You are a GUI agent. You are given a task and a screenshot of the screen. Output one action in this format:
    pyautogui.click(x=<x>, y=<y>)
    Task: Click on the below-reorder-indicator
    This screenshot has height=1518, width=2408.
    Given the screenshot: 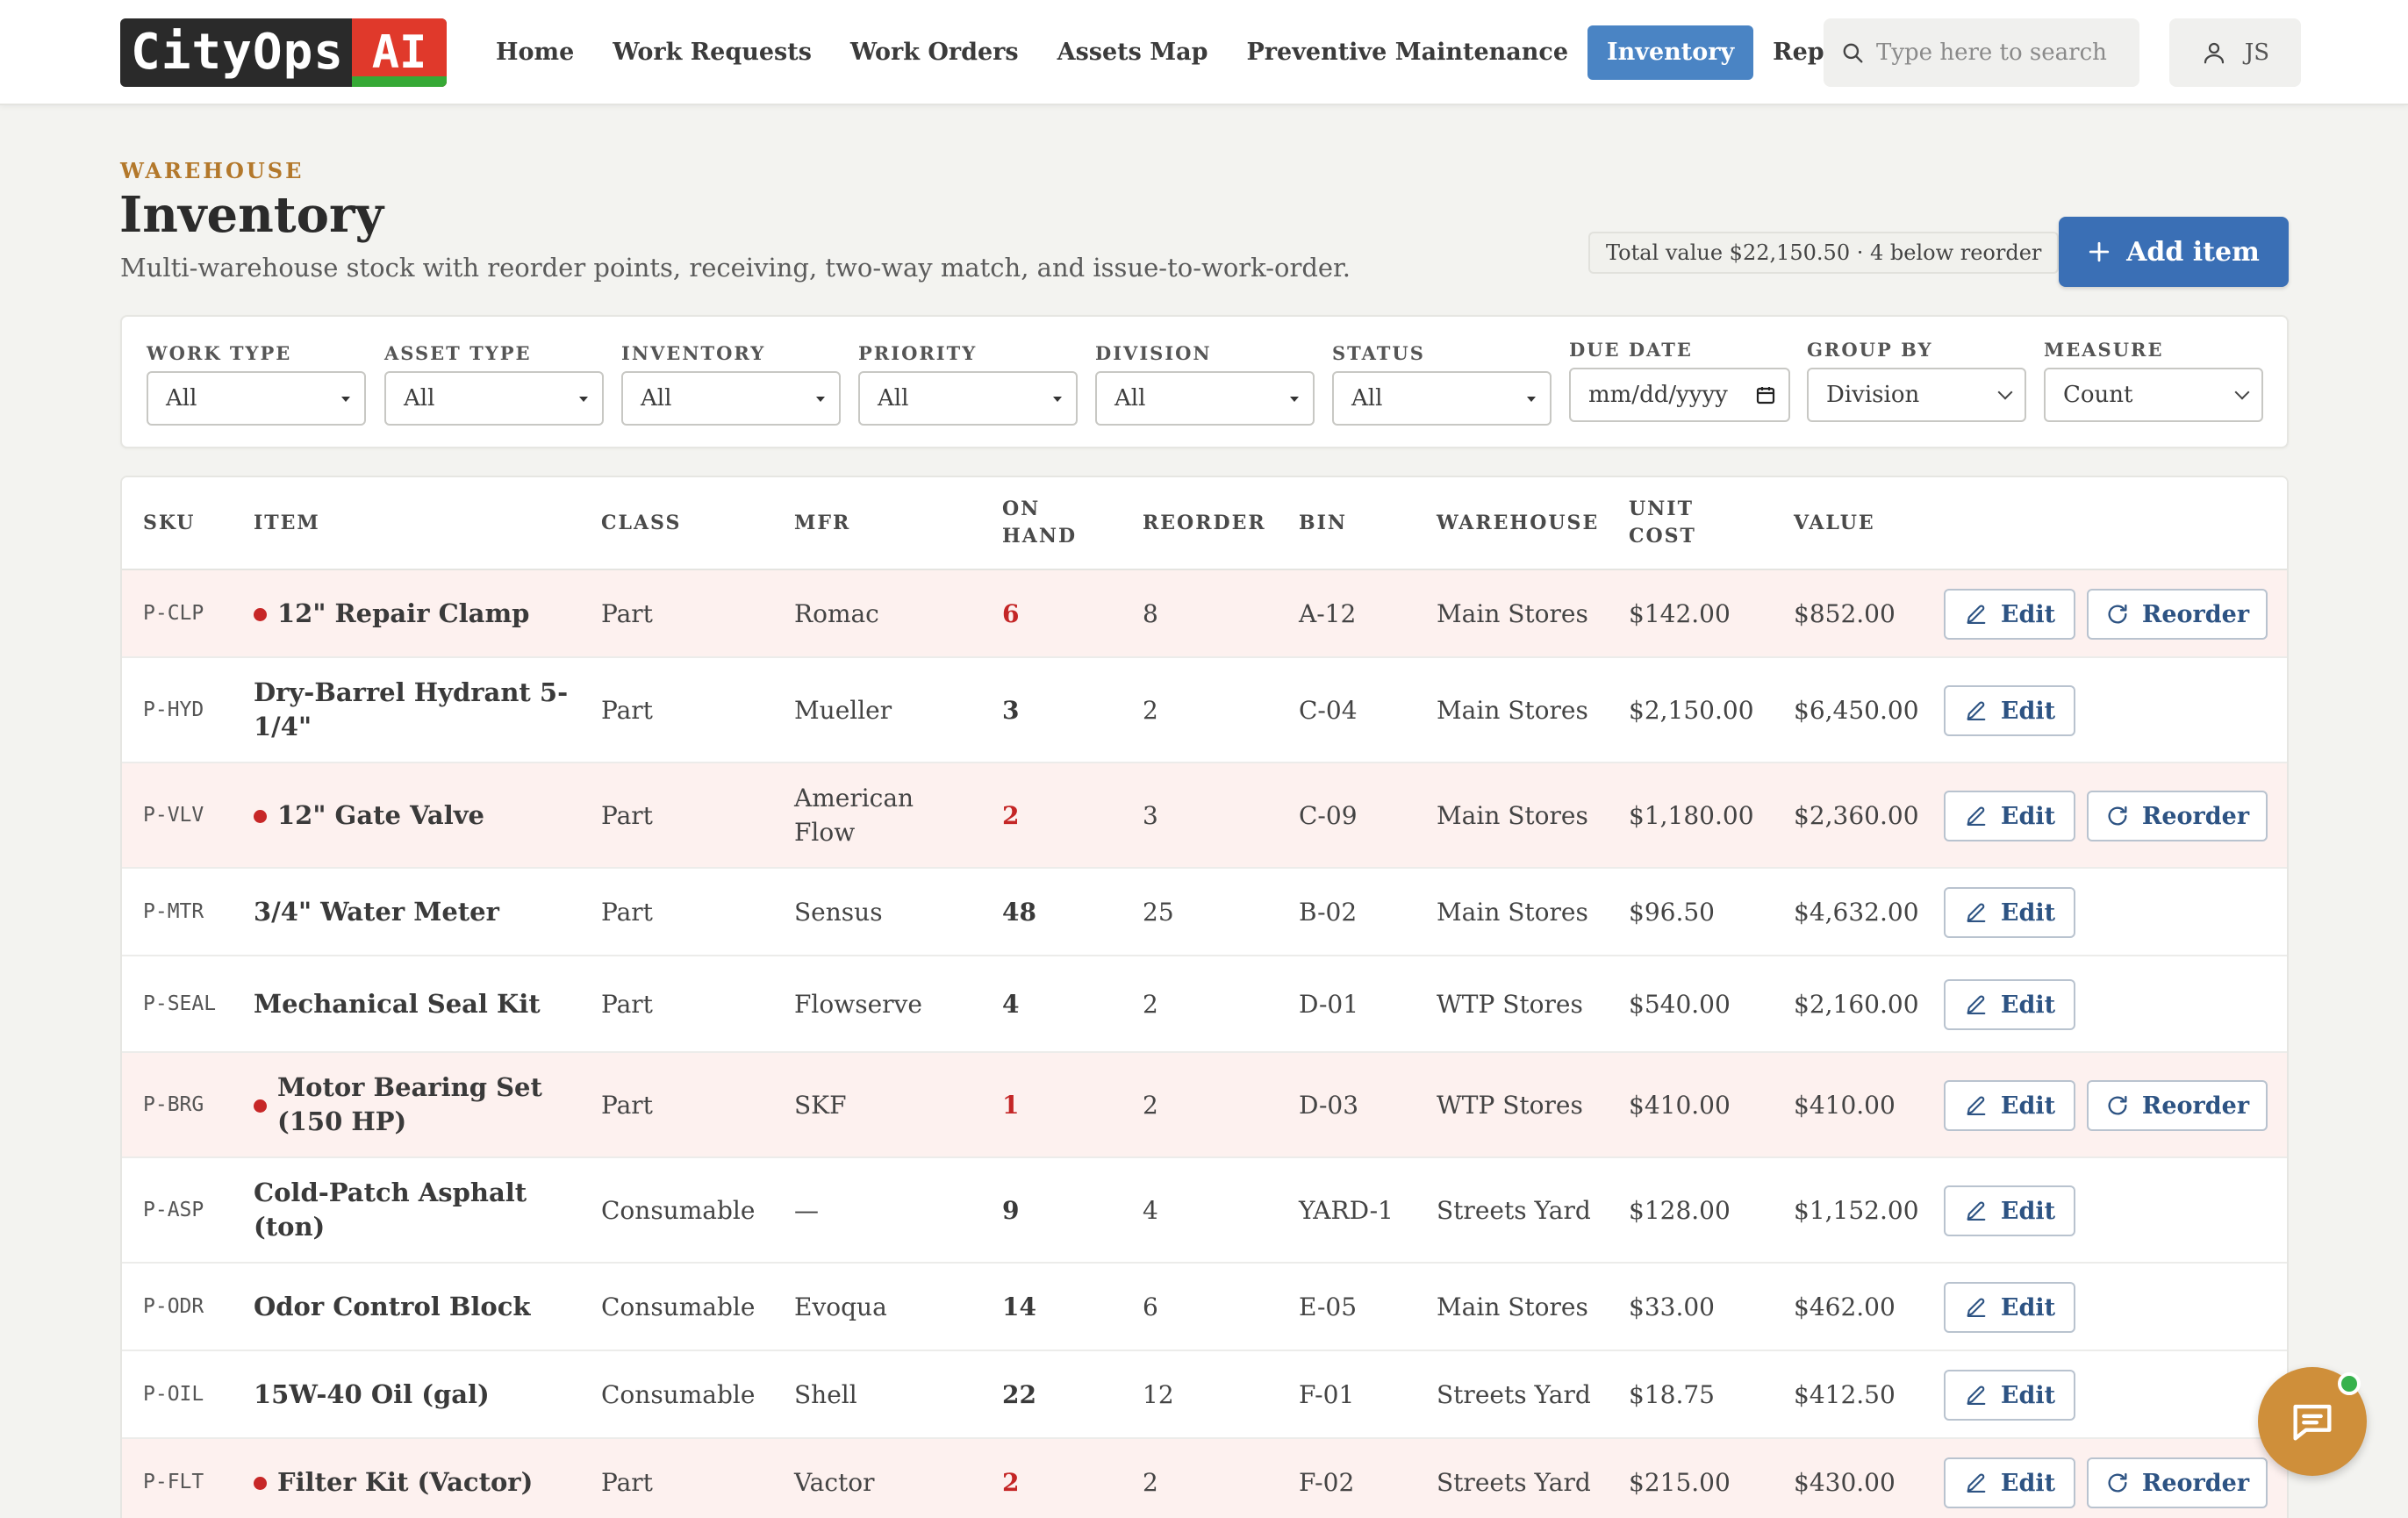 What is the action you would take?
    pyautogui.click(x=260, y=1483)
    